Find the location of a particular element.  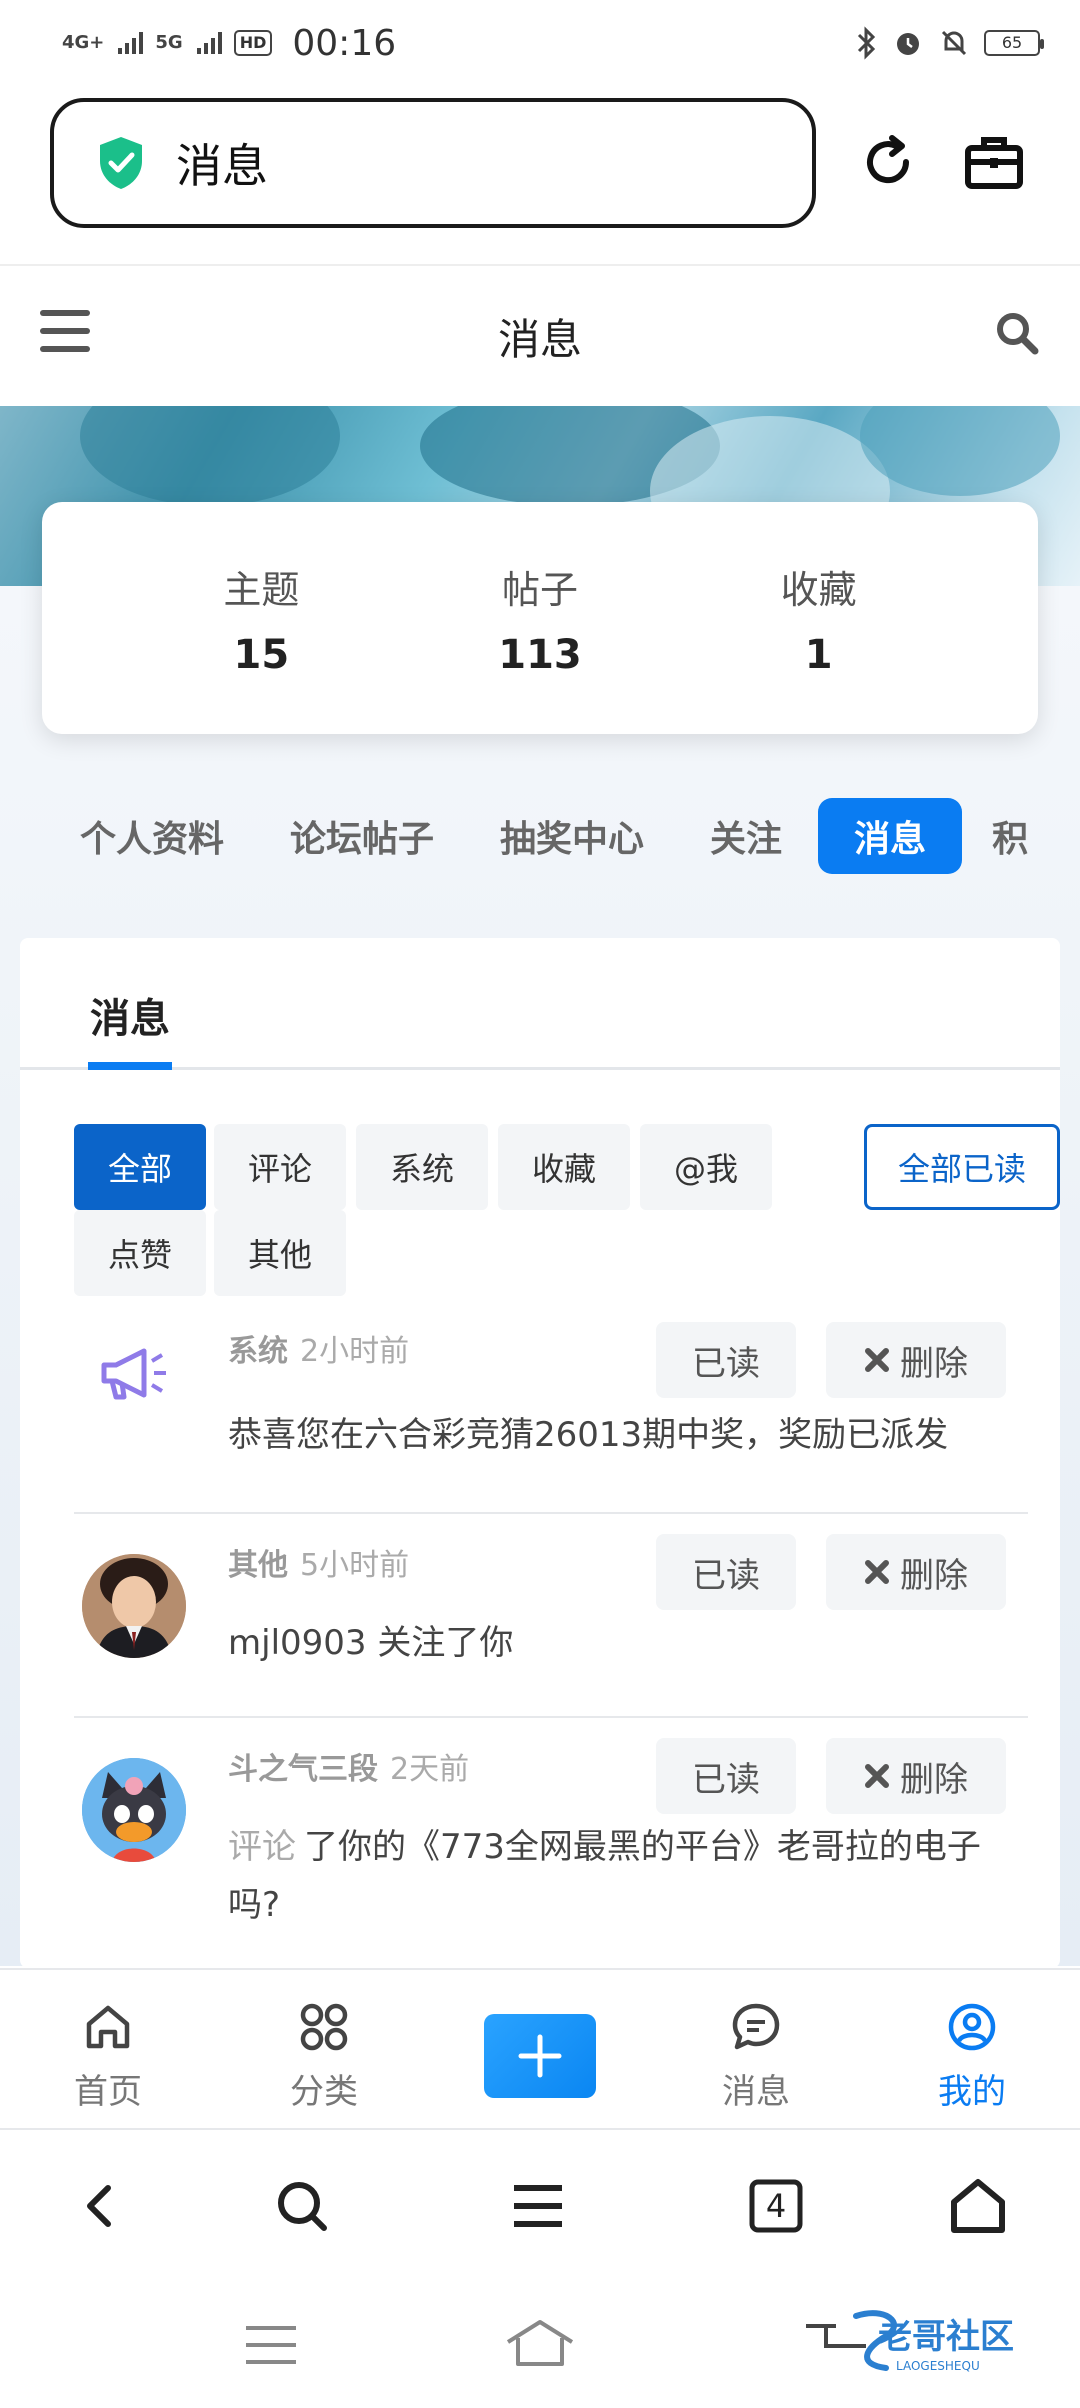

system-home-icon is located at coordinates (540, 2343).